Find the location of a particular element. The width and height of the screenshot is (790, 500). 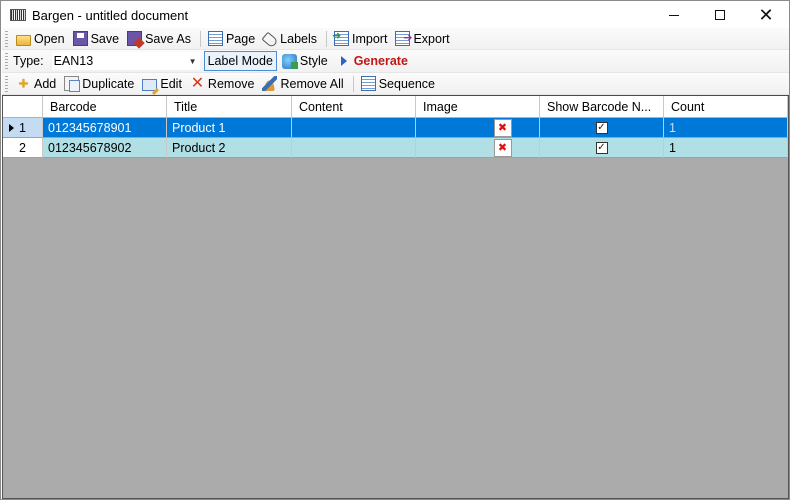

remove-all-label: Remove All is located at coordinates (312, 83).